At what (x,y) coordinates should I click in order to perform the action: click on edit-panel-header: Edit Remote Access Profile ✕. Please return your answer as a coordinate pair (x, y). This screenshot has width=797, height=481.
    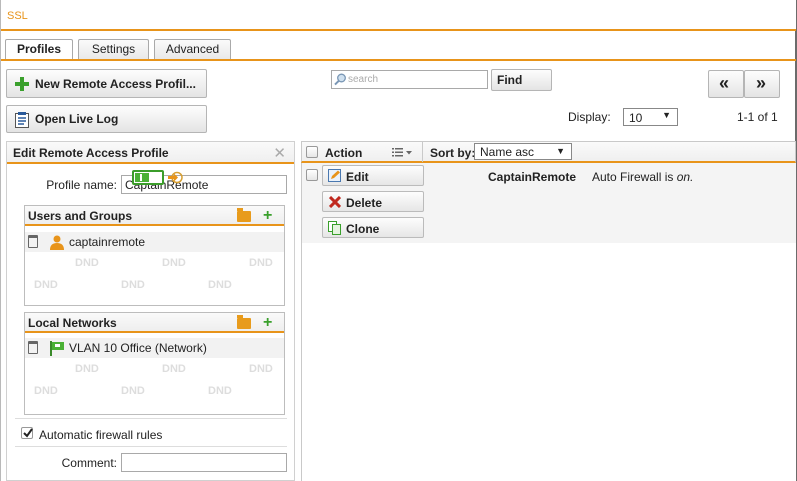
    Looking at the image, I should click on (150, 153).